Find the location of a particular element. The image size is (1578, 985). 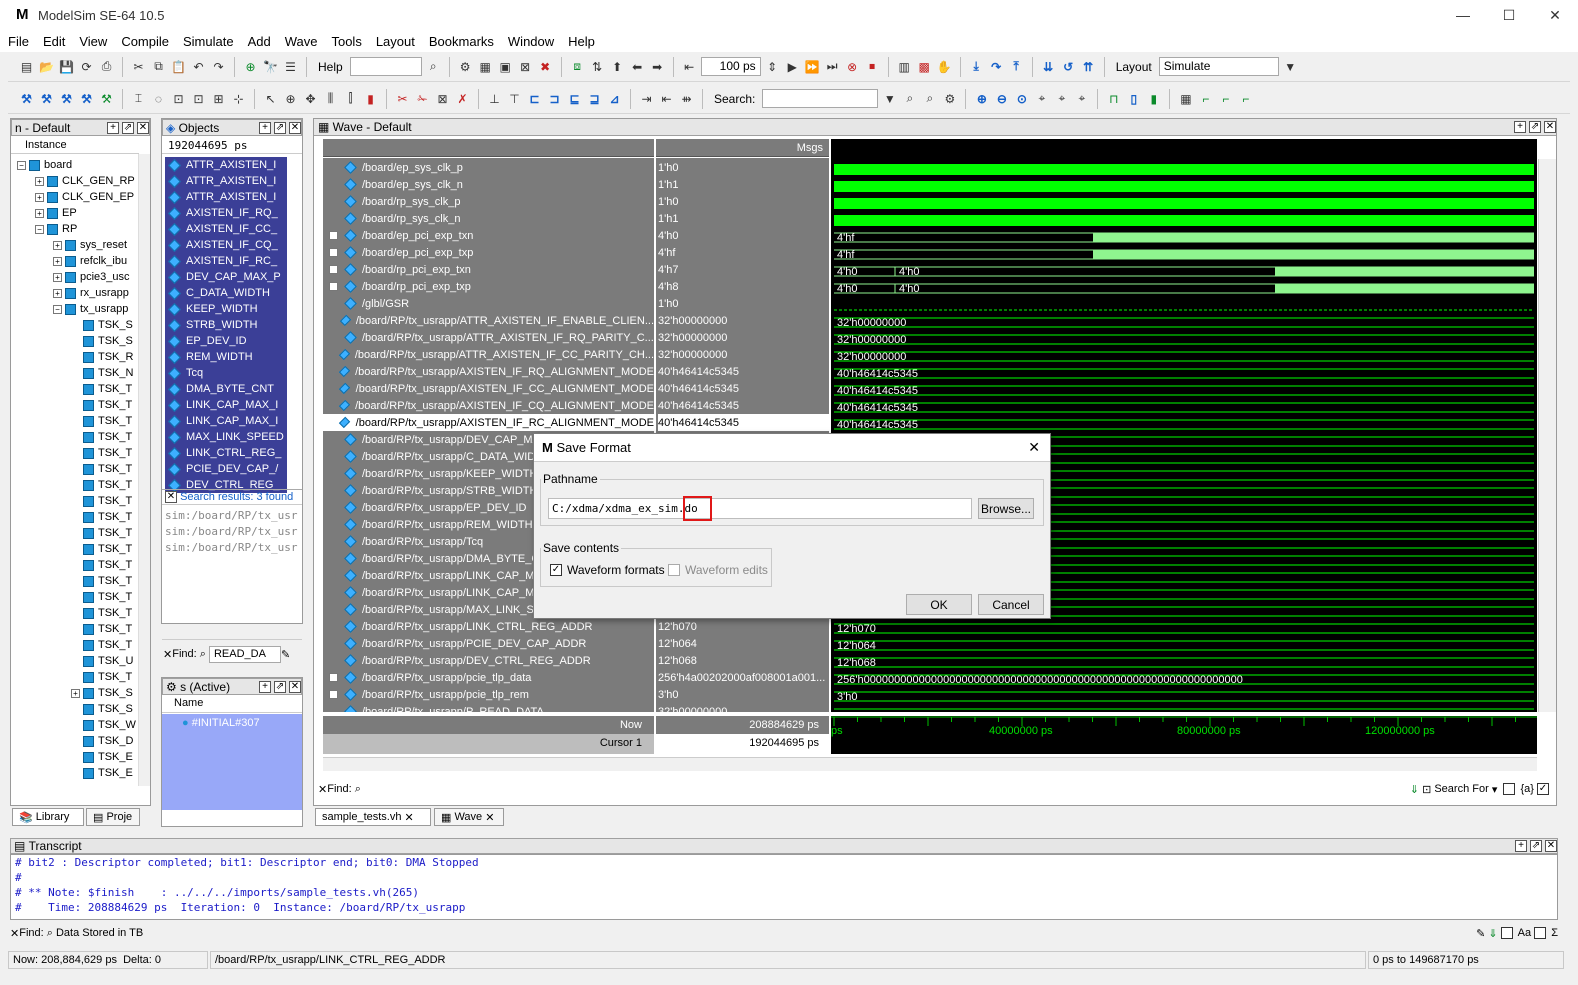

search-results-close-icon: ✕ is located at coordinates (171, 497).